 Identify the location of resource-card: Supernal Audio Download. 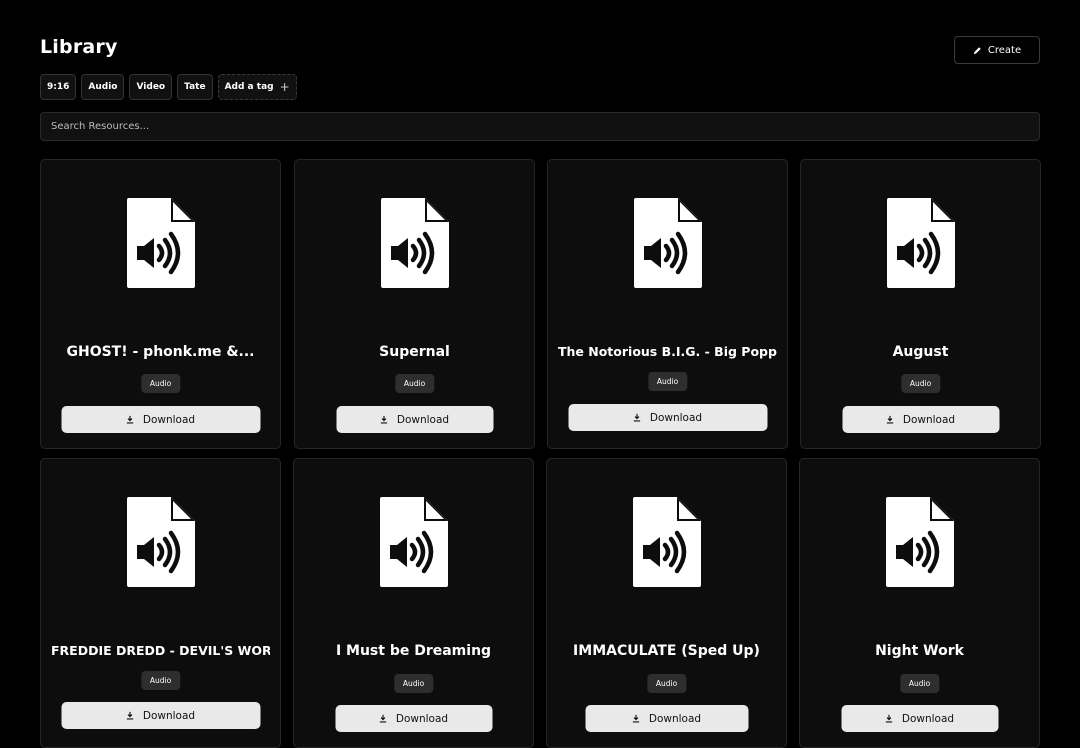
(414, 304).